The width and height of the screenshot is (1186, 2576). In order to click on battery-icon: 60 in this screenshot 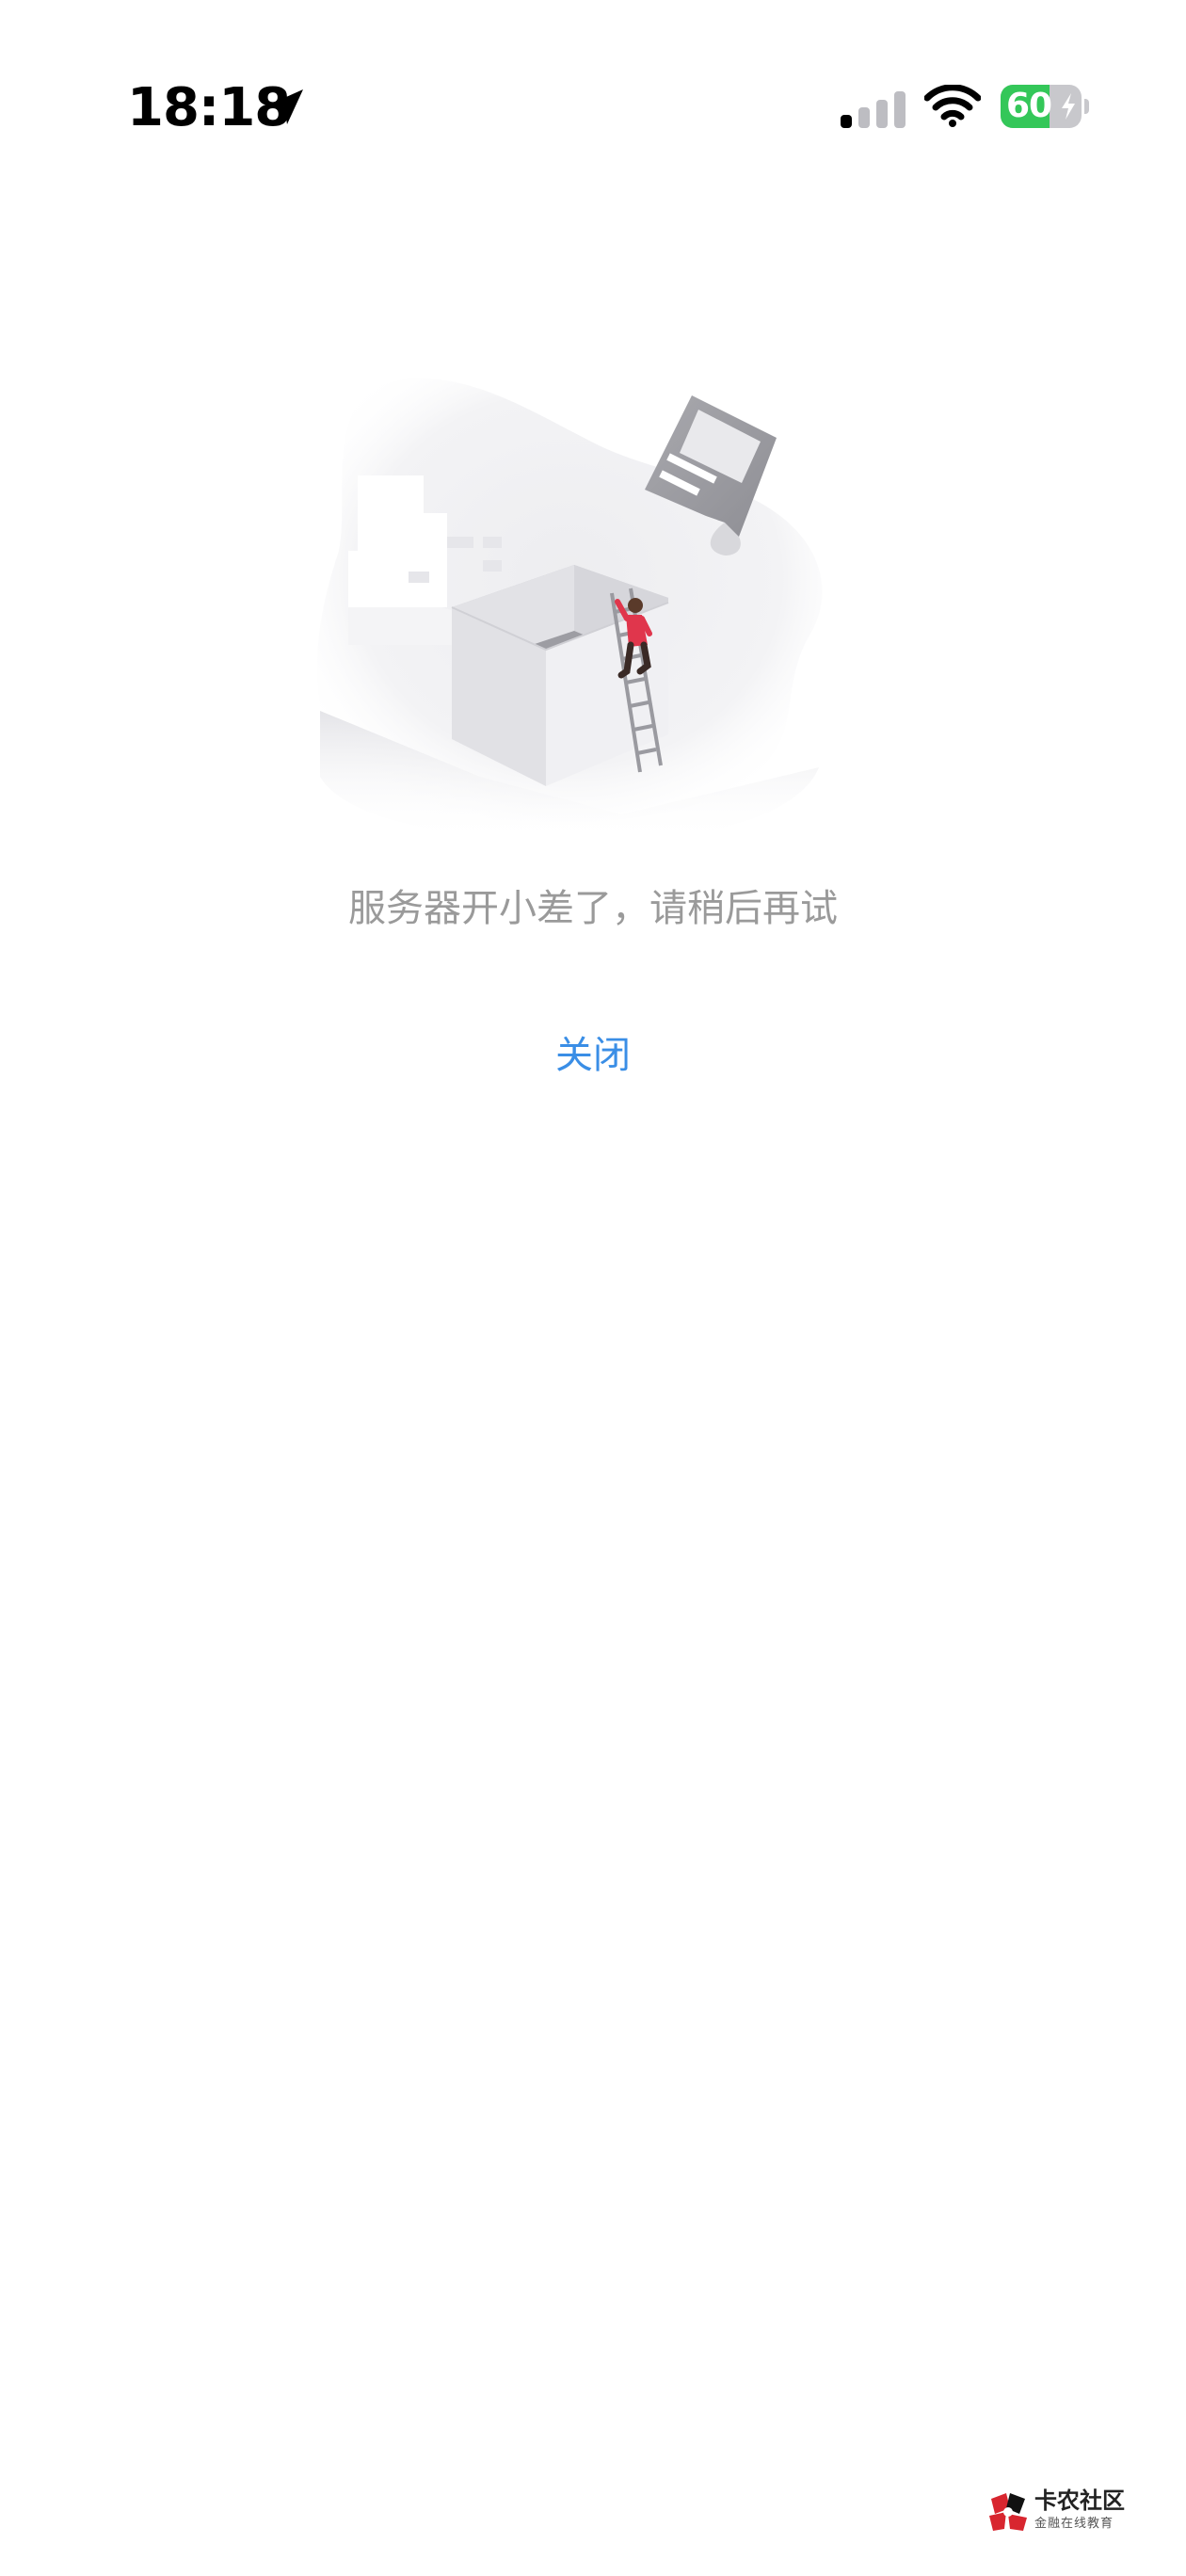, I will do `click(1045, 106)`.